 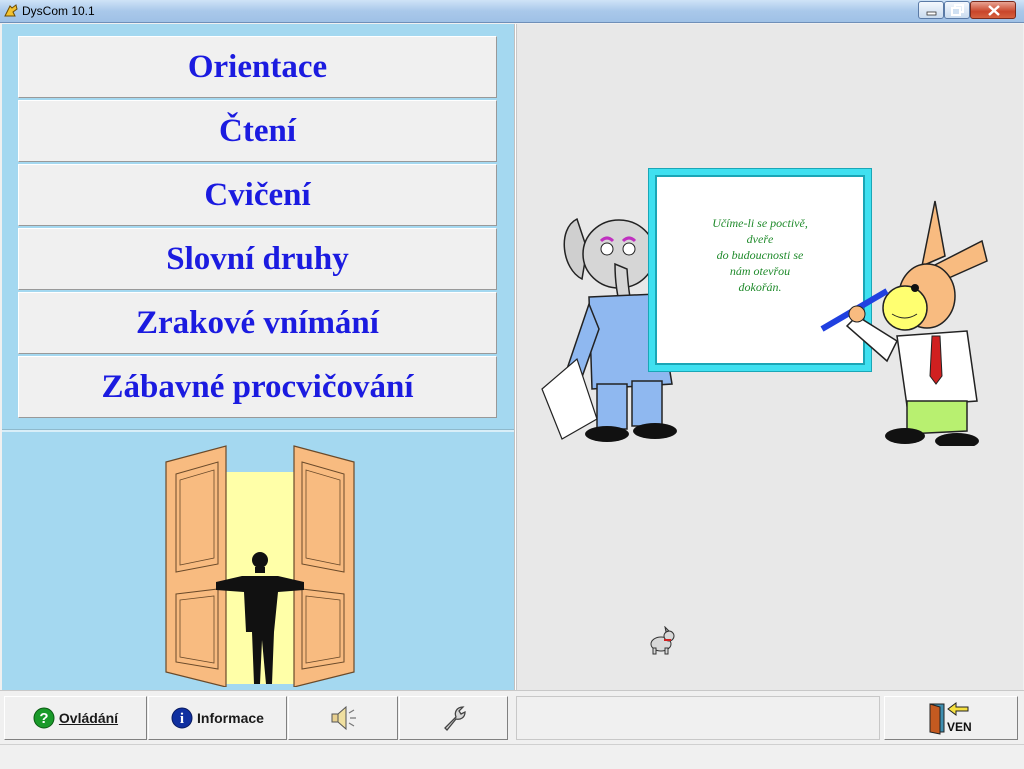 I want to click on menu-item-label: Slovní druhy, so click(x=257, y=258).